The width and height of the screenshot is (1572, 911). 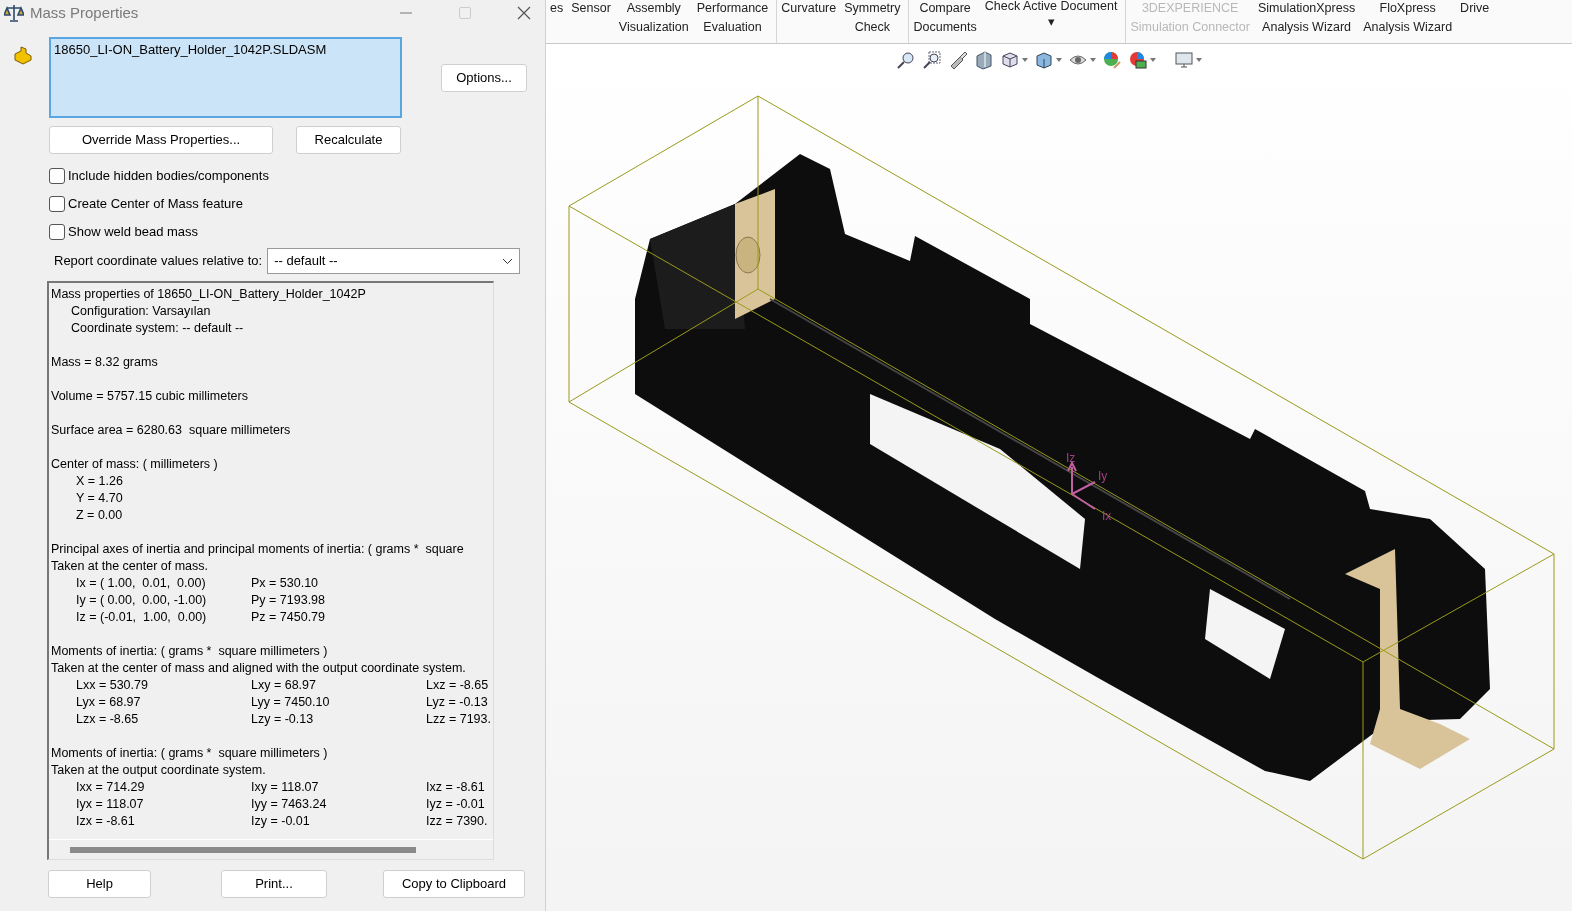 What do you see at coordinates (288, 617) in the screenshot?
I see `report-value: Pz = 7450.79` at bounding box center [288, 617].